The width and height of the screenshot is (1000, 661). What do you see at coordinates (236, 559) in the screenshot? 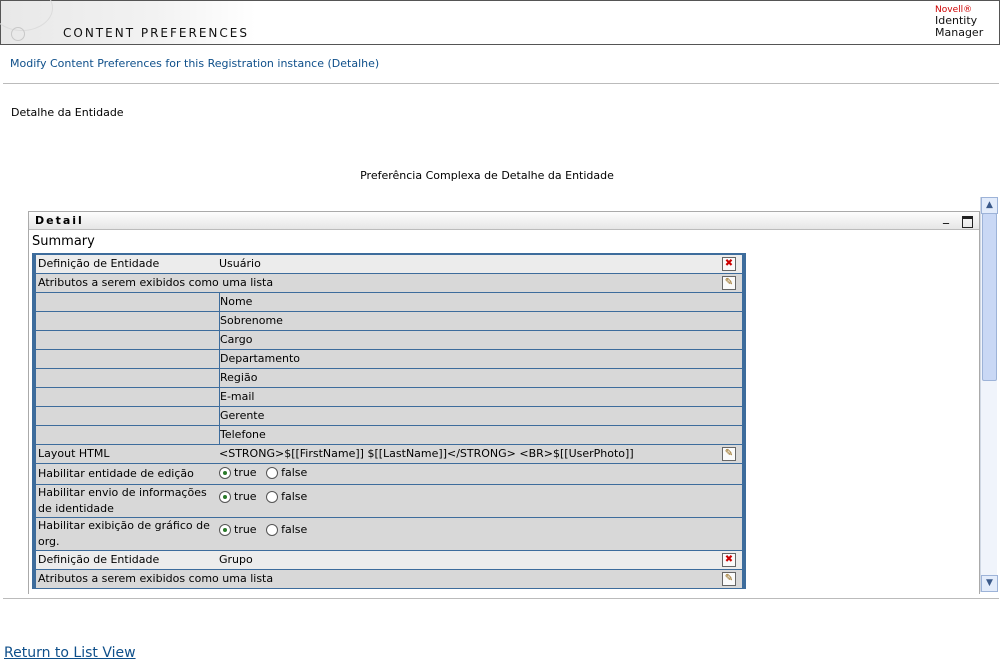
I see `row-value: Grupo` at bounding box center [236, 559].